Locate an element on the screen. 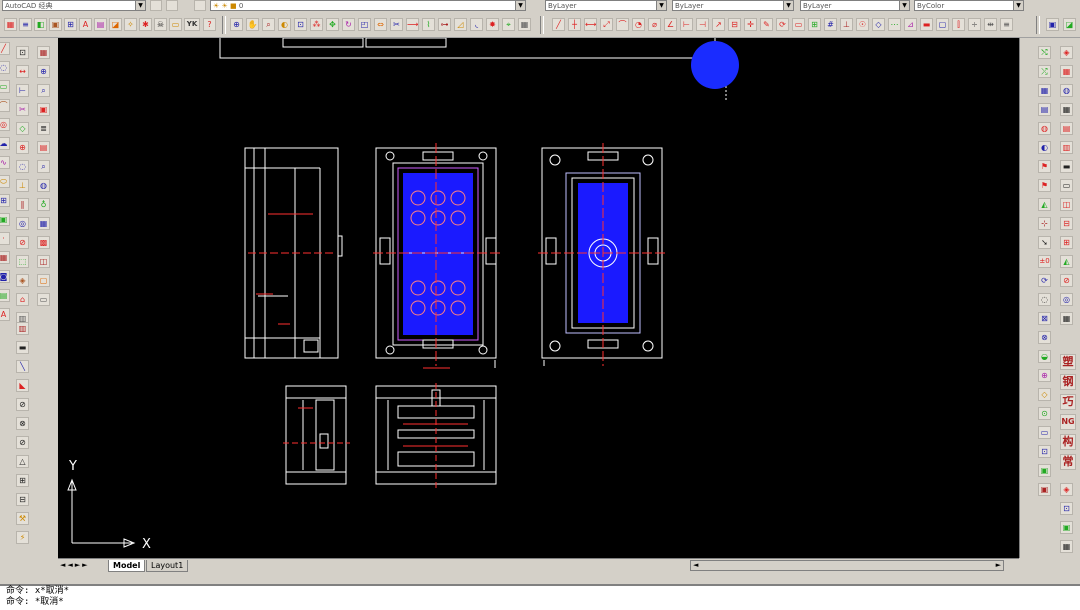 The height and width of the screenshot is (610, 1080). draw-tool-icon: ◌ is located at coordinates (5, 67).